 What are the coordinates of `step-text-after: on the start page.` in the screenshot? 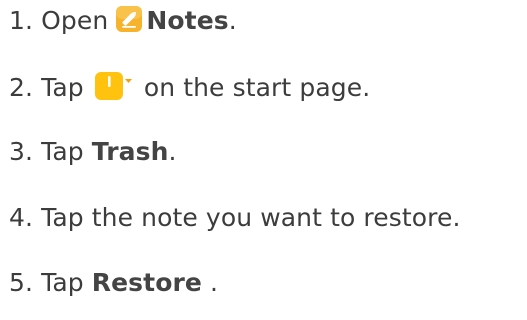 It's located at (257, 87).